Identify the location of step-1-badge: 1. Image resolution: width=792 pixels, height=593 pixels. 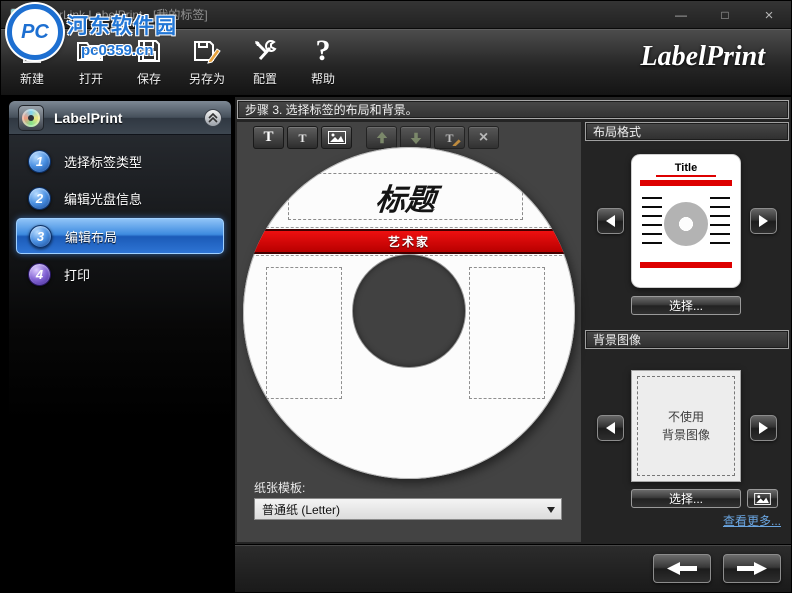
(39, 161).